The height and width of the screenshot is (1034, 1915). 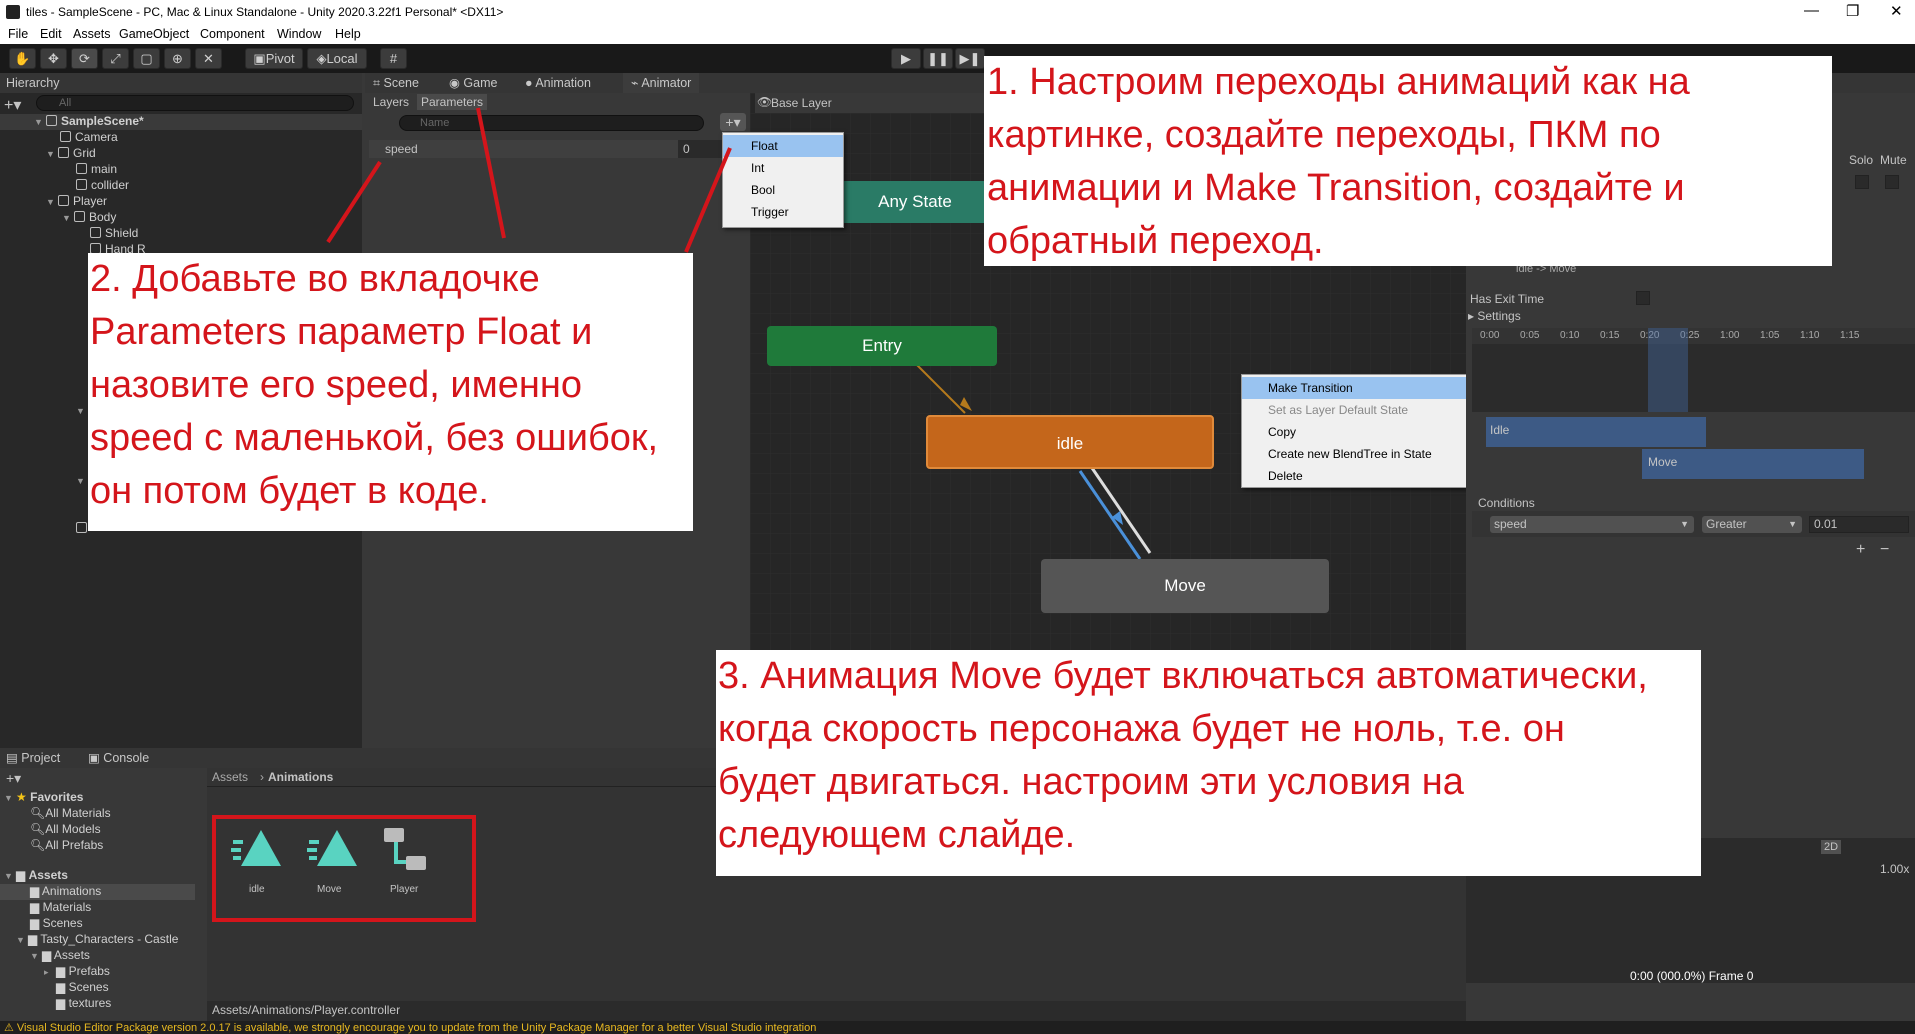 I want to click on tab-animation: ● Animation, so click(x=558, y=83).